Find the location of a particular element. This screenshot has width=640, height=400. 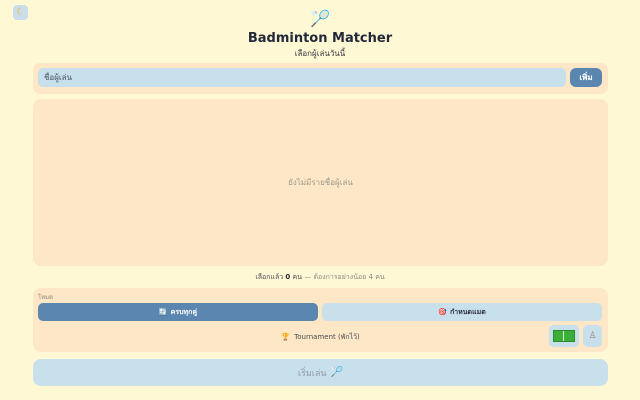

app-subtitle: เลือกผู้เล่นวันนี้ is located at coordinates (320, 53).